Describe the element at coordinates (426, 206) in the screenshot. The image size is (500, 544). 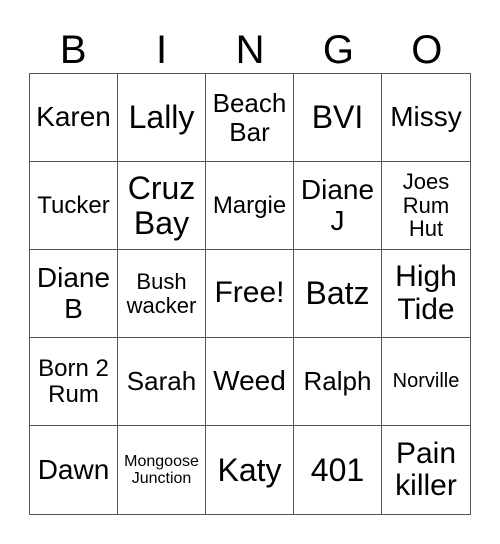
I see `bingo-cell: Joes Rum Hut` at that location.